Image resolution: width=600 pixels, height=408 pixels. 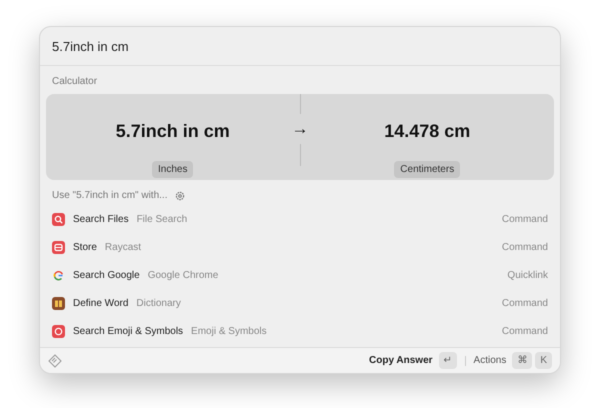 I want to click on result-text: 14.478 cm, so click(x=427, y=131).